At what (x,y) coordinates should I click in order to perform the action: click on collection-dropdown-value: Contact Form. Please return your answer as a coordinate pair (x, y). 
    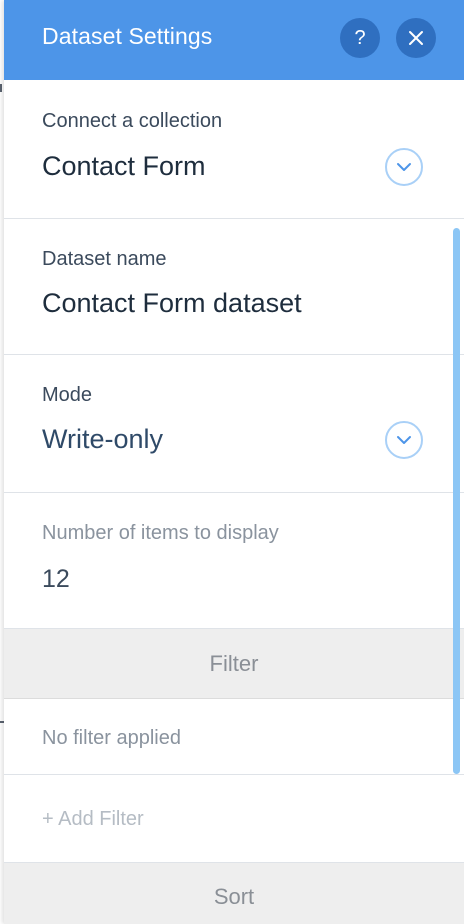
    Looking at the image, I should click on (124, 166).